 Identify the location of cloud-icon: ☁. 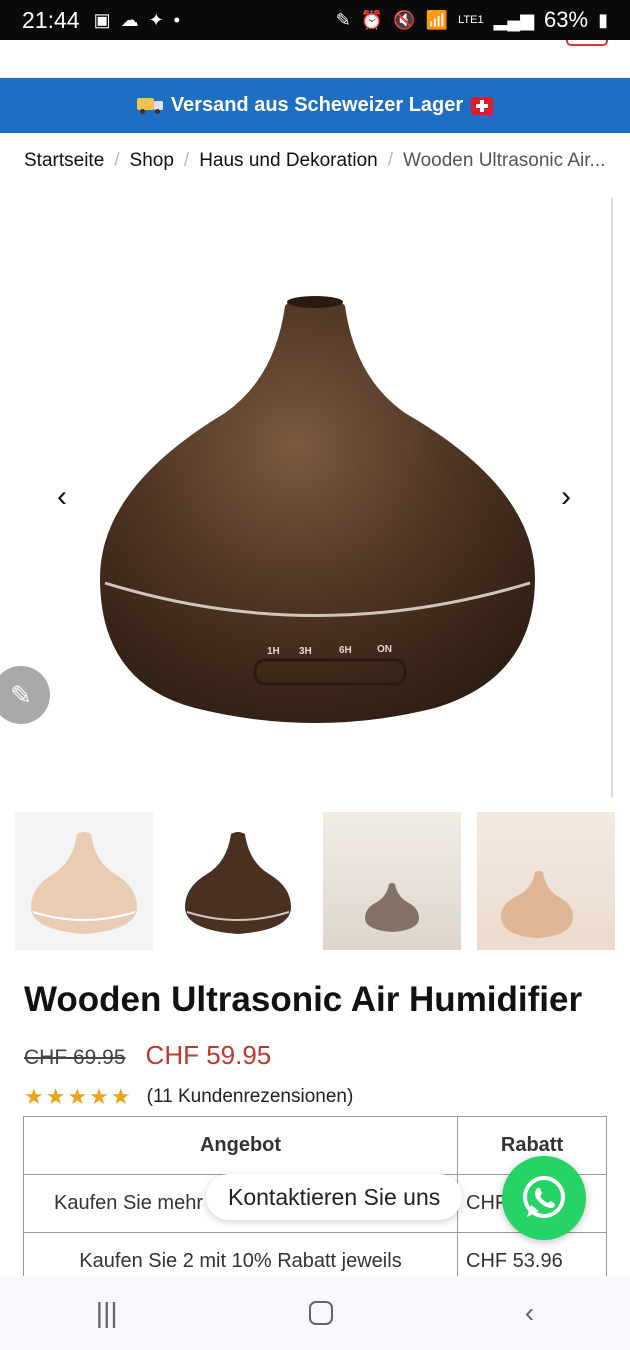
(129, 19).